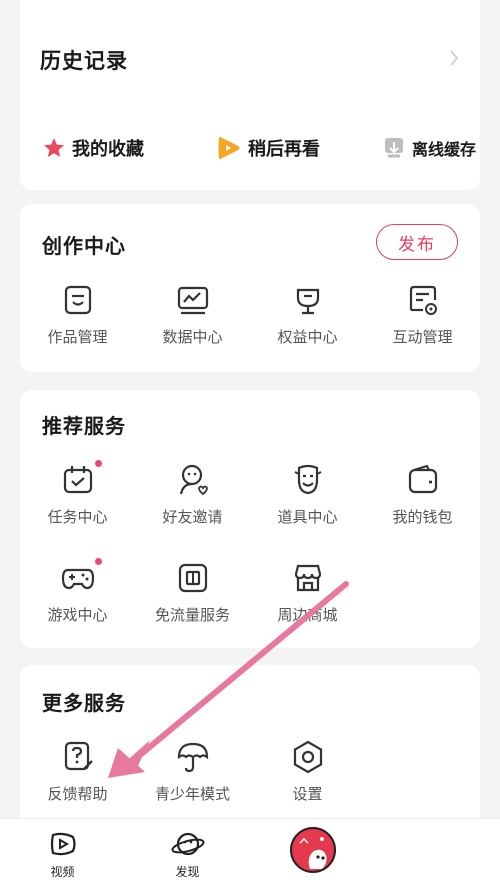 The height and width of the screenshot is (889, 500). I want to click on free-data-label: 免流量服务, so click(192, 615).